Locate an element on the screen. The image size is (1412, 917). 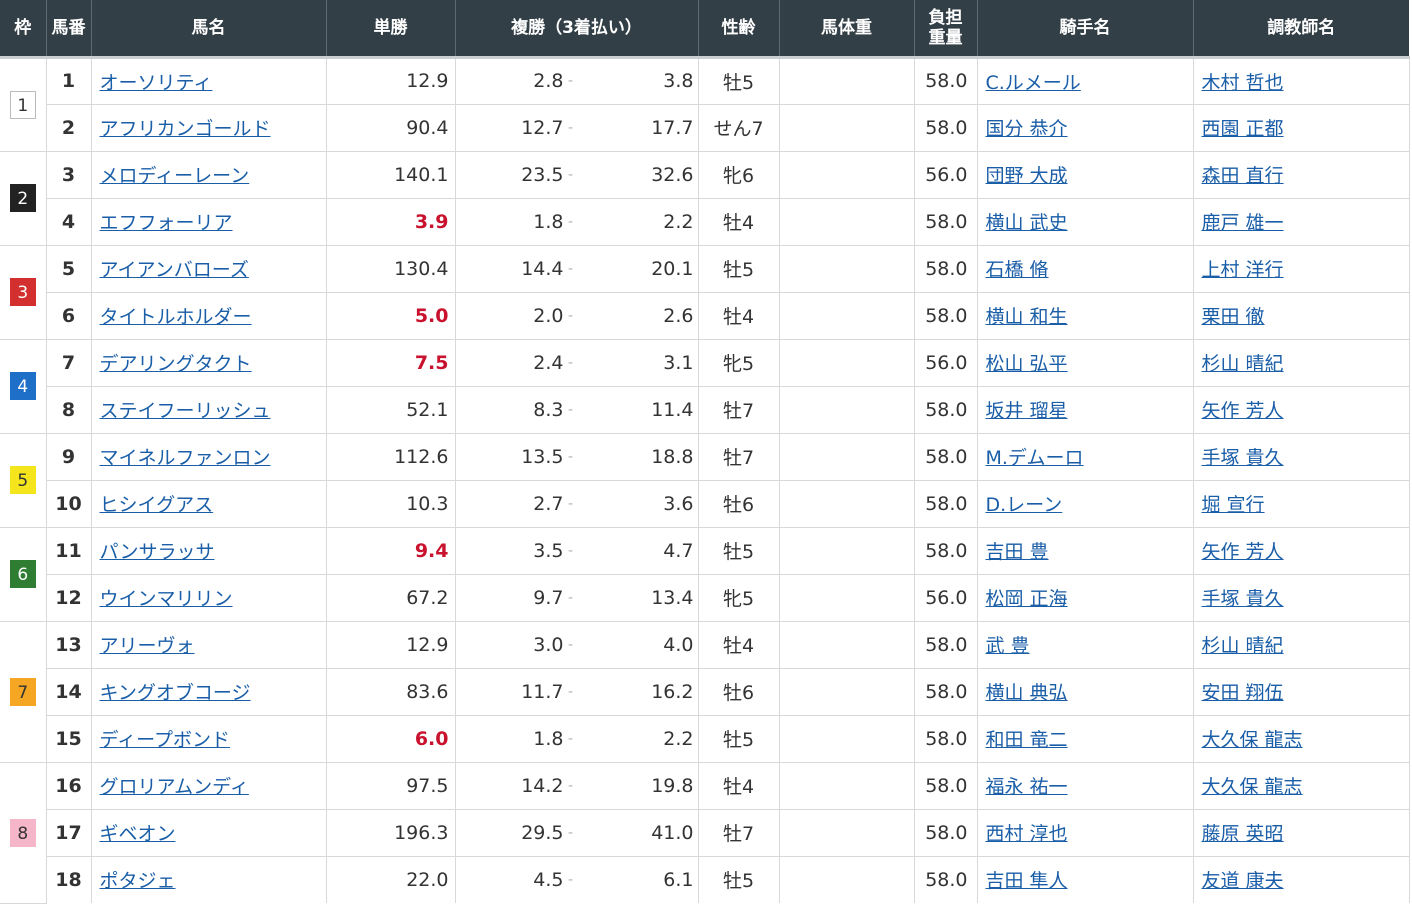
horse-name-link: メロディーレーン is located at coordinates (175, 176).